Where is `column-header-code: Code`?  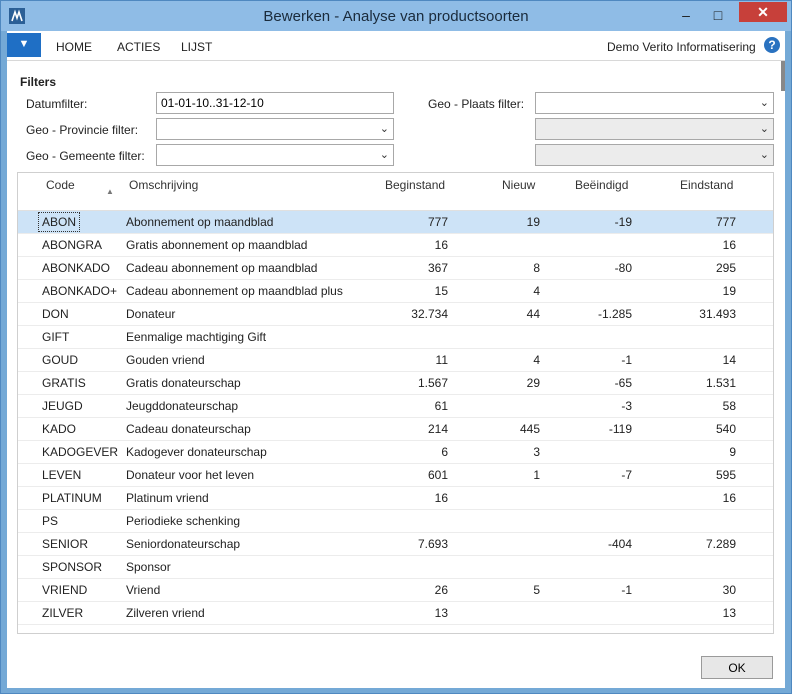 column-header-code: Code is located at coordinates (60, 185).